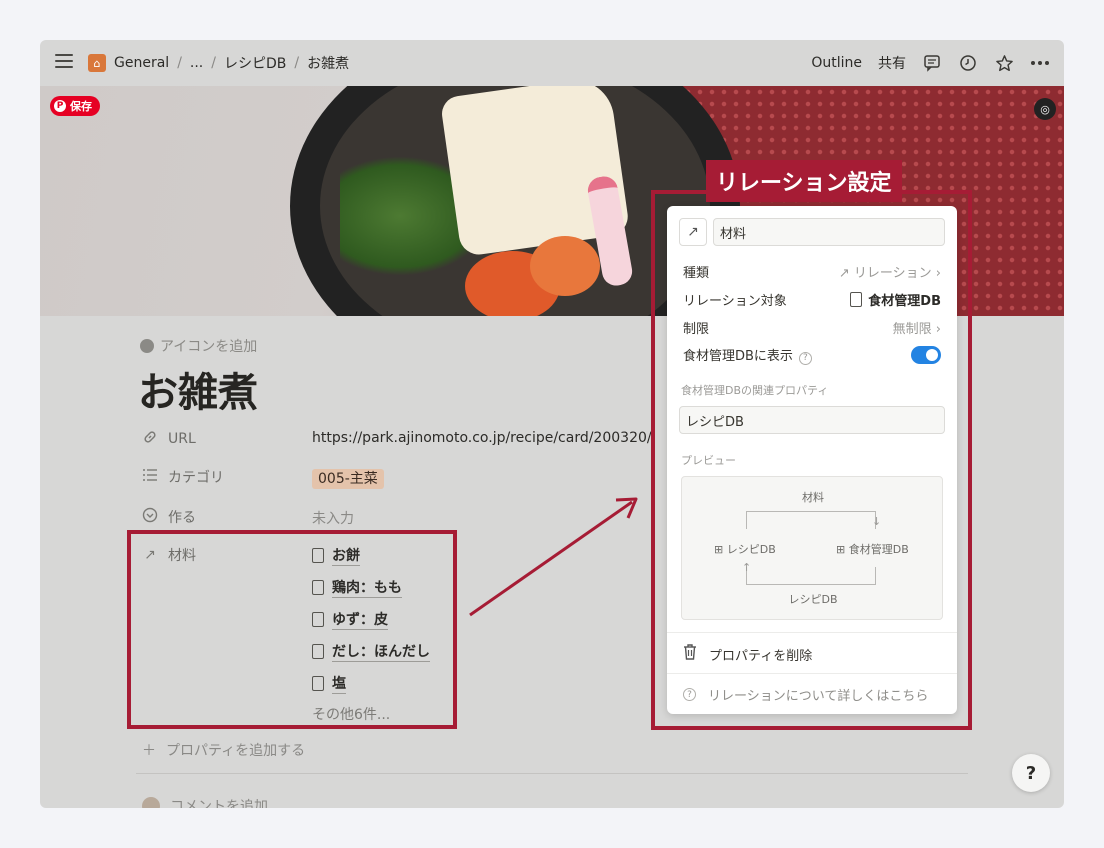 The image size is (1104, 848). I want to click on property-label: 作る, so click(182, 518).